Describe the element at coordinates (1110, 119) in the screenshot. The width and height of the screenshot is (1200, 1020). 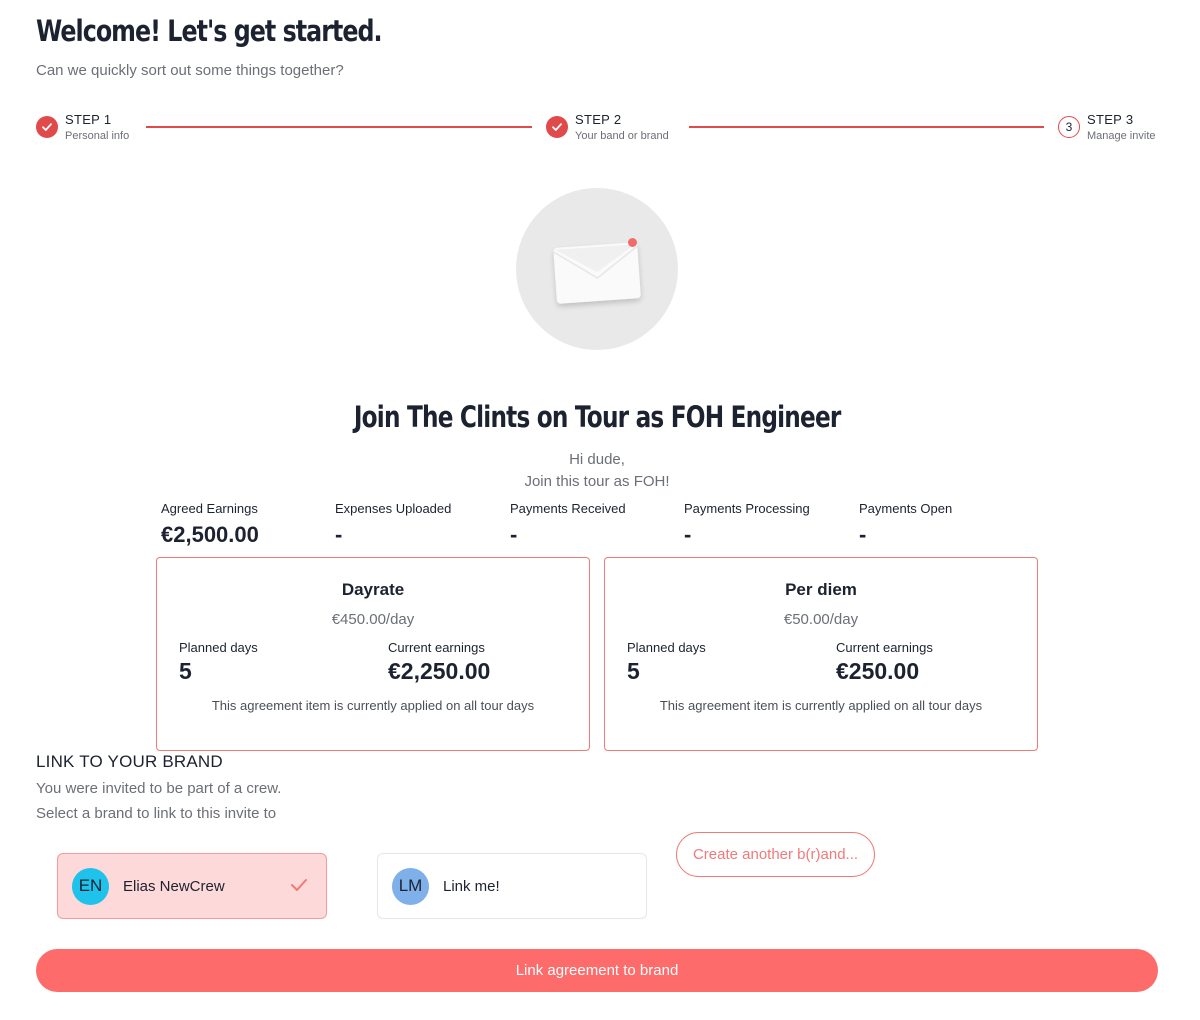
I see `step-label: STEP 3` at that location.